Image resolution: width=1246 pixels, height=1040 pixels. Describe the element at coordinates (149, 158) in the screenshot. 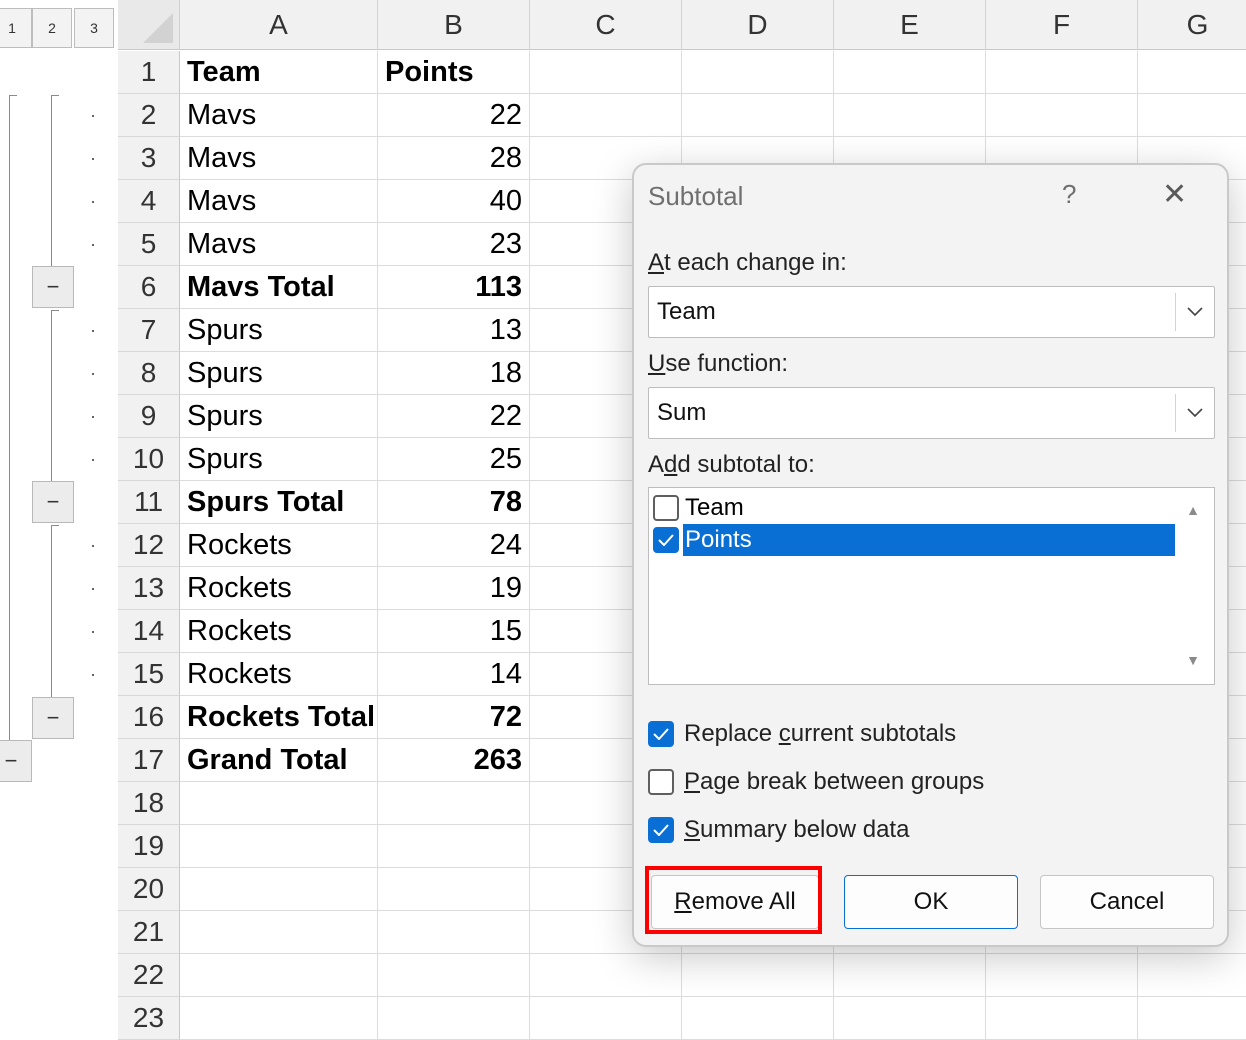

I see `row-header: 3` at that location.